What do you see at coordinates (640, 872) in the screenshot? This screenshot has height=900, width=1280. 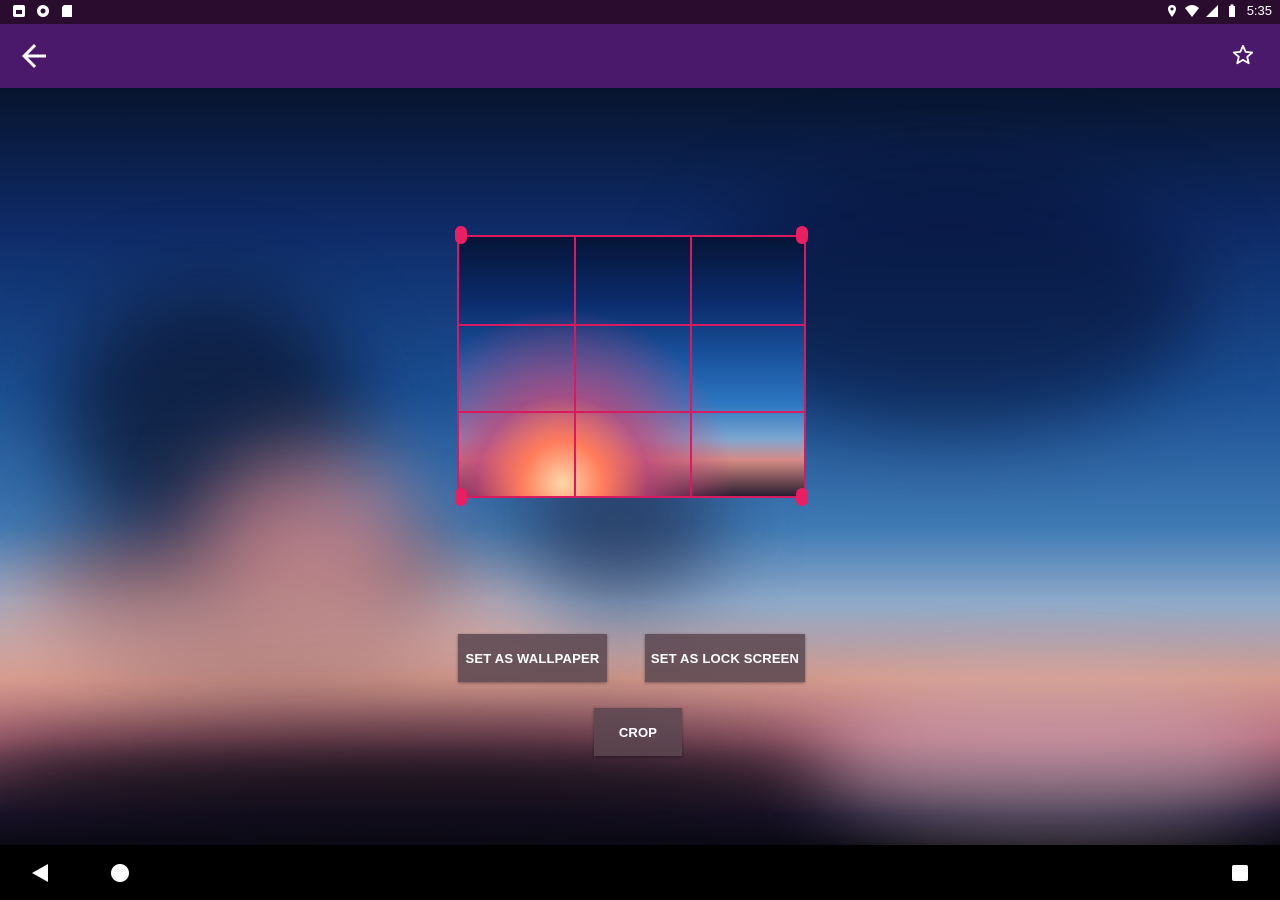 I see `navigation-bar` at bounding box center [640, 872].